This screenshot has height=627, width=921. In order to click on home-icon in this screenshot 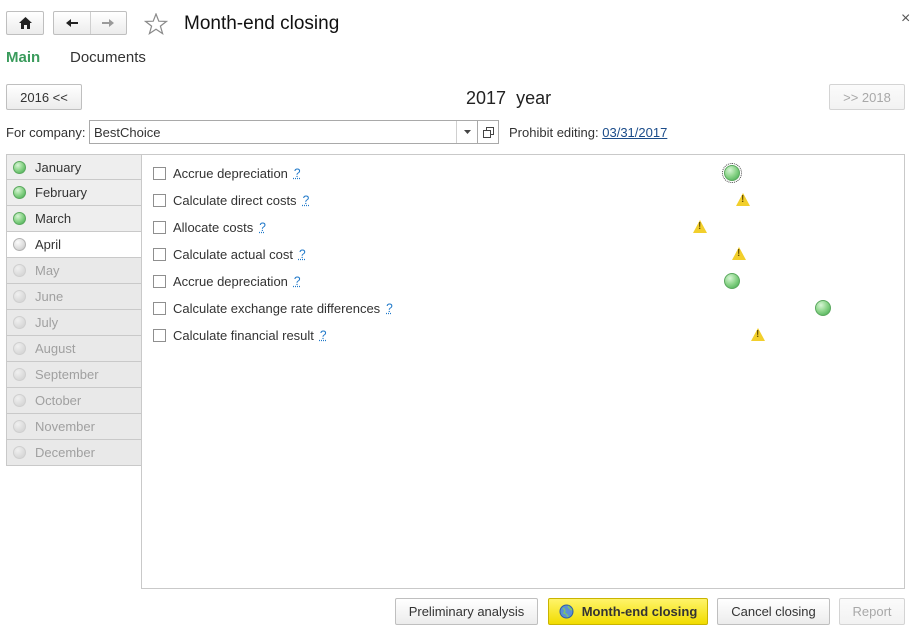, I will do `click(25, 23)`.